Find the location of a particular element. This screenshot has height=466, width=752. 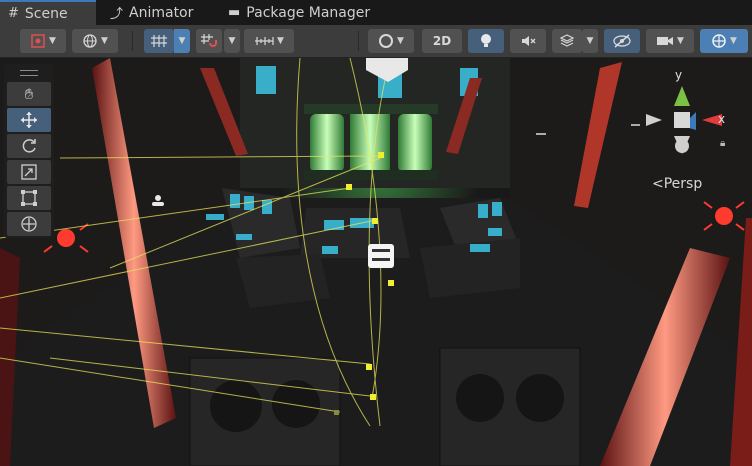

camera-gizmo is located at coordinates (381, 256).